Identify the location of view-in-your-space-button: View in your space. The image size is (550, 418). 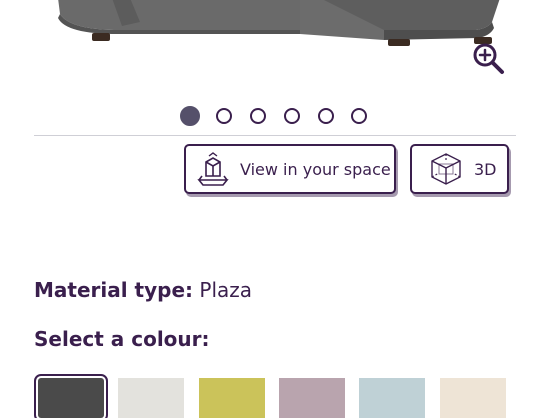
(290, 169).